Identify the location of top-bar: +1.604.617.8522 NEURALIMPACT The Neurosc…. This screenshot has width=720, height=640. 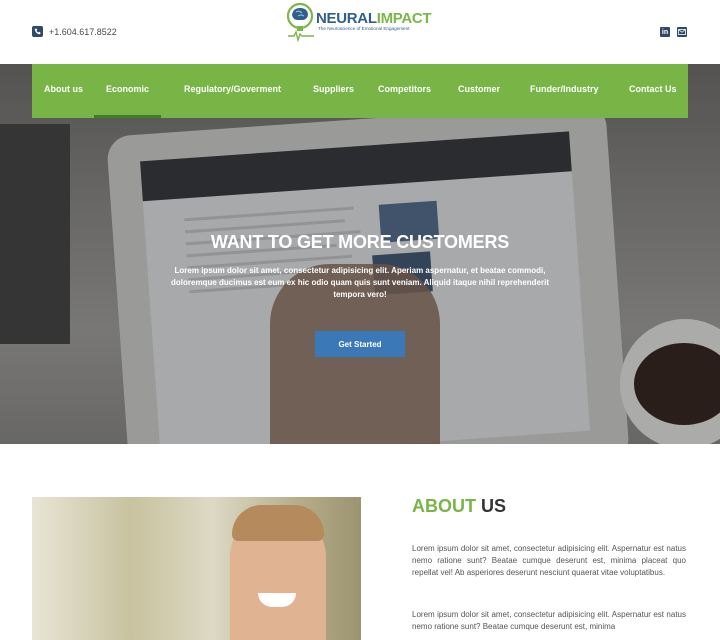
(360, 32).